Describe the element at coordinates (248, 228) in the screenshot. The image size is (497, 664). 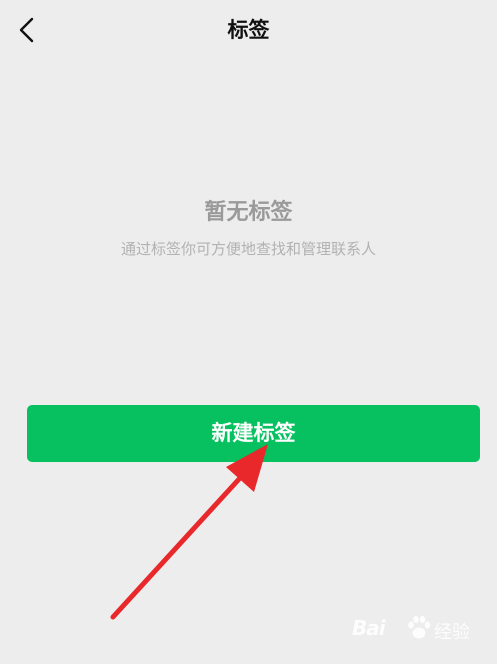
I see `empty-state: 暂无标签 通过标签你可方便地查找和管理联系人` at that location.